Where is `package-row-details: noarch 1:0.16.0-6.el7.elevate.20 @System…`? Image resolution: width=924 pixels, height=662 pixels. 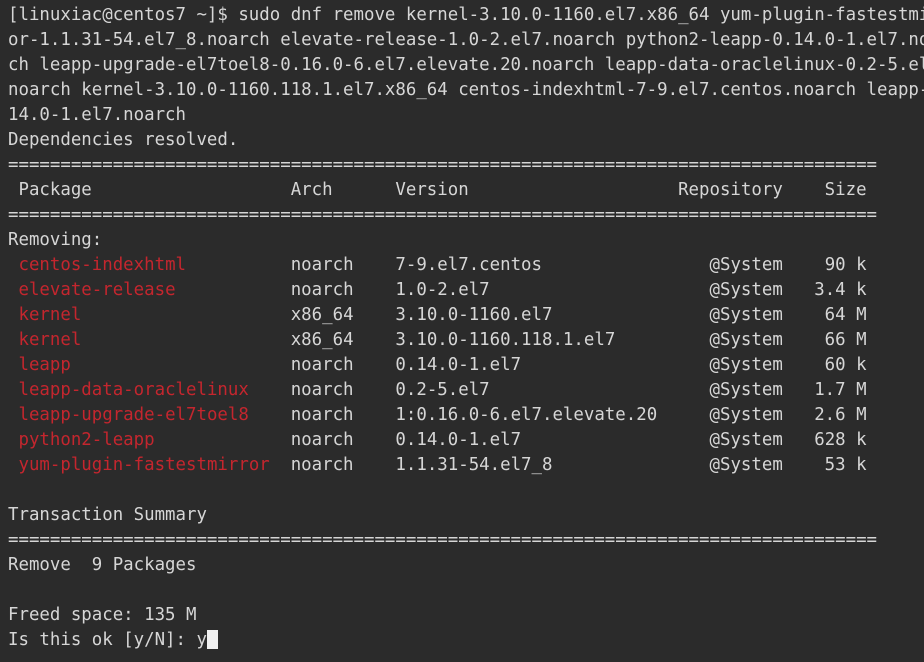 package-row-details: noarch 1:0.16.0-6.el7.elevate.20 @System… is located at coordinates (557, 415).